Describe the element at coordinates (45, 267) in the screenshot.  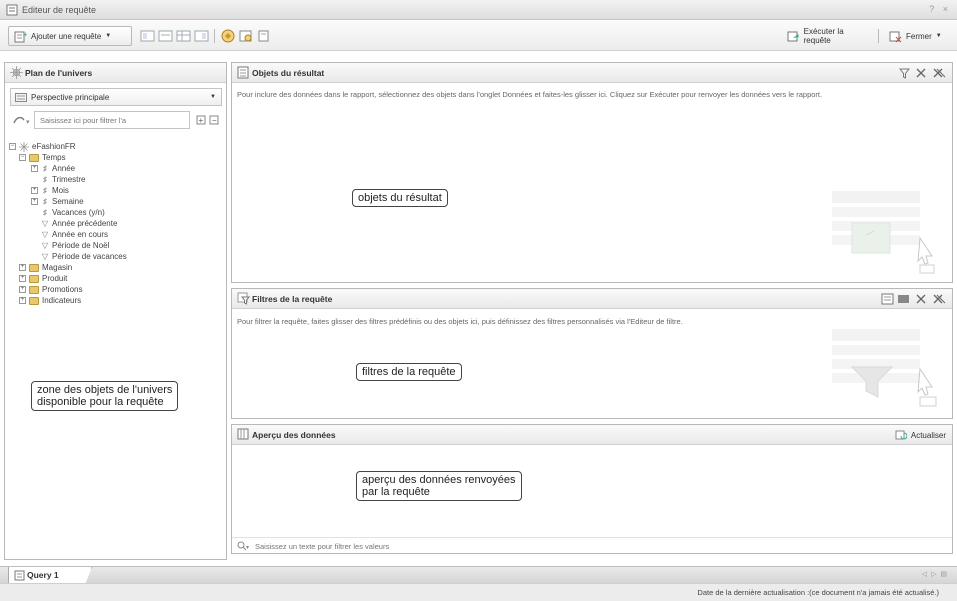
I see `tree-item-magasin: + Magasin` at that location.